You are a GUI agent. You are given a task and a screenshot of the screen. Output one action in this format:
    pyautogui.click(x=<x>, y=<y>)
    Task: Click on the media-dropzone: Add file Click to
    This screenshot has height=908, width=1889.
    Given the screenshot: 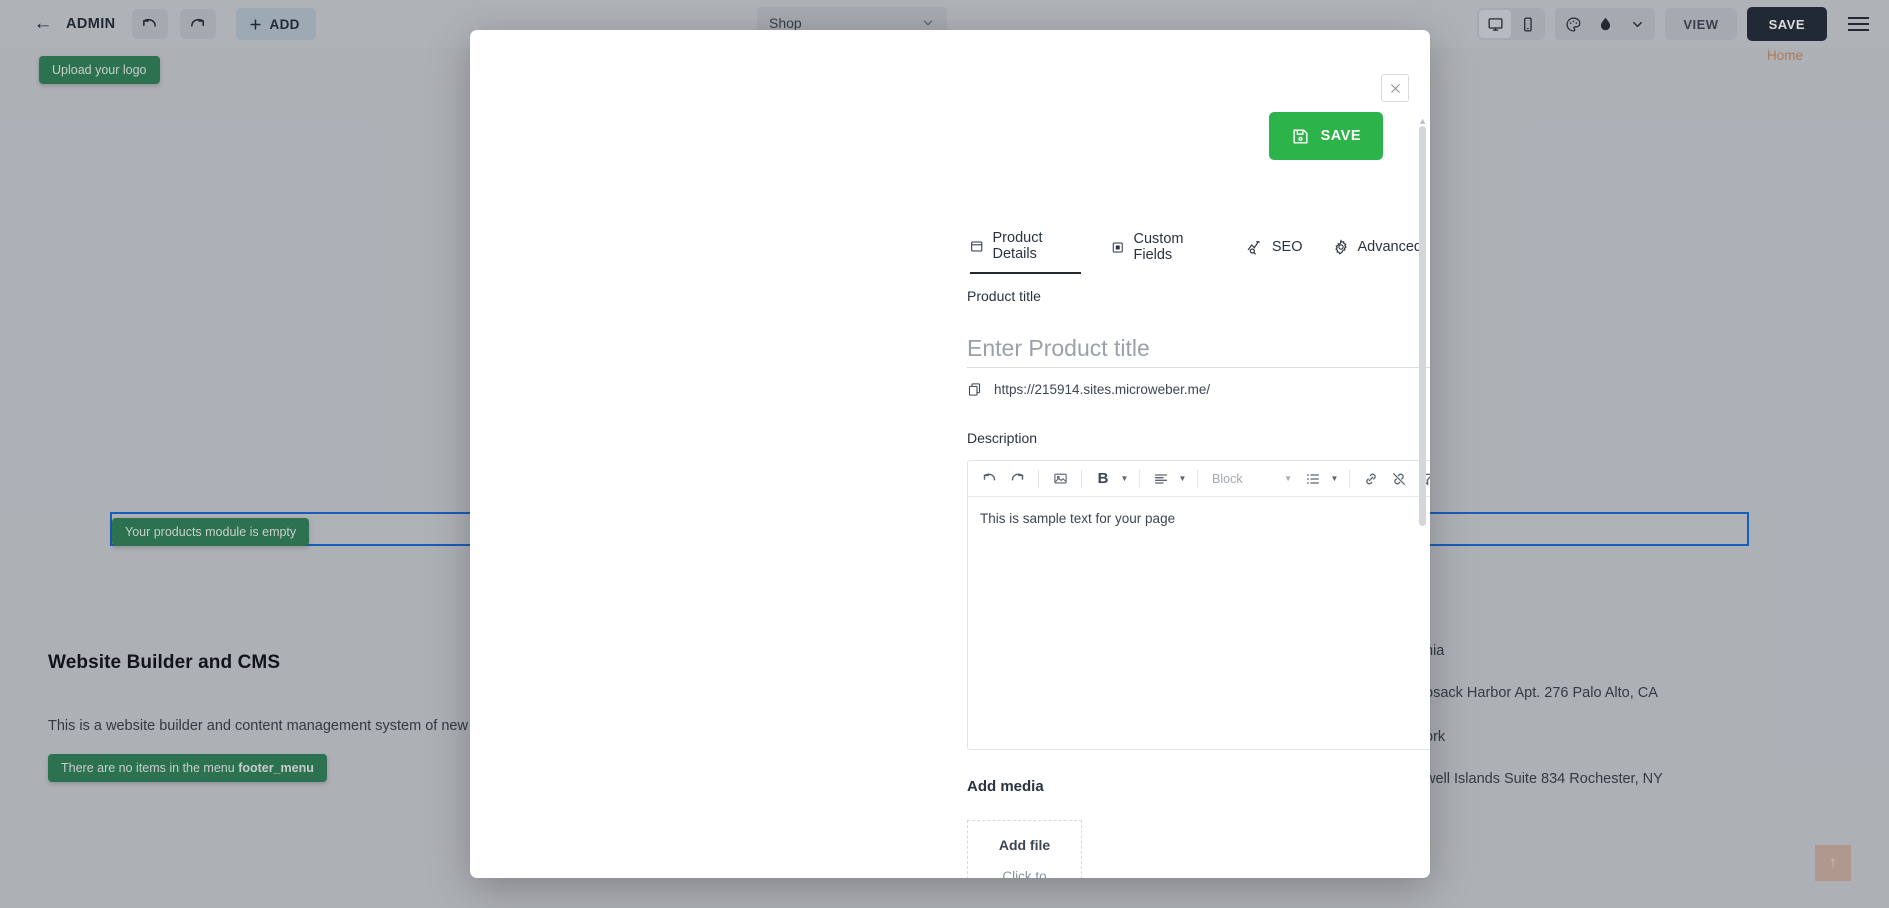 What is the action you would take?
    pyautogui.click(x=1024, y=849)
    